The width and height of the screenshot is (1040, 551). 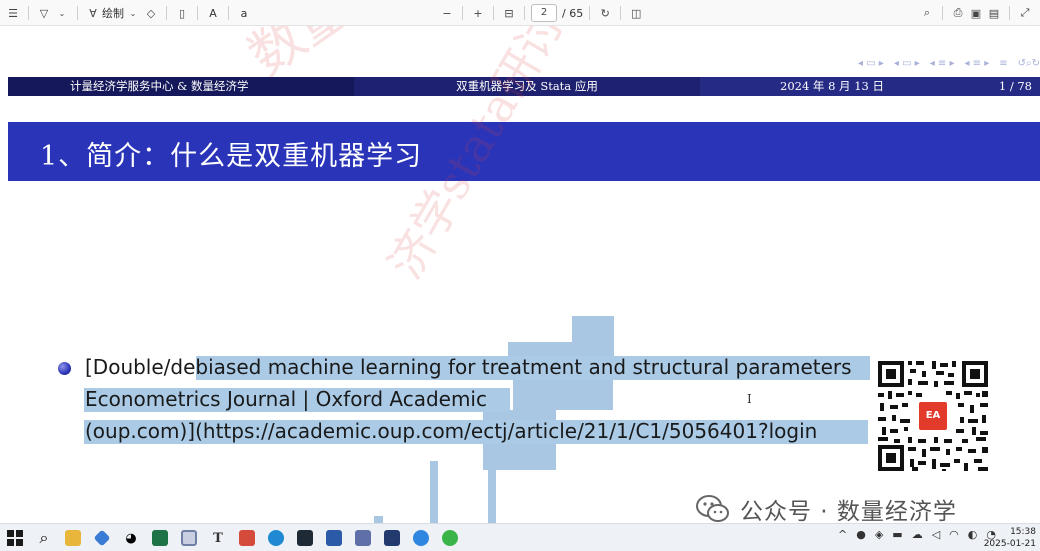 I want to click on bullet-icon, so click(x=64, y=368).